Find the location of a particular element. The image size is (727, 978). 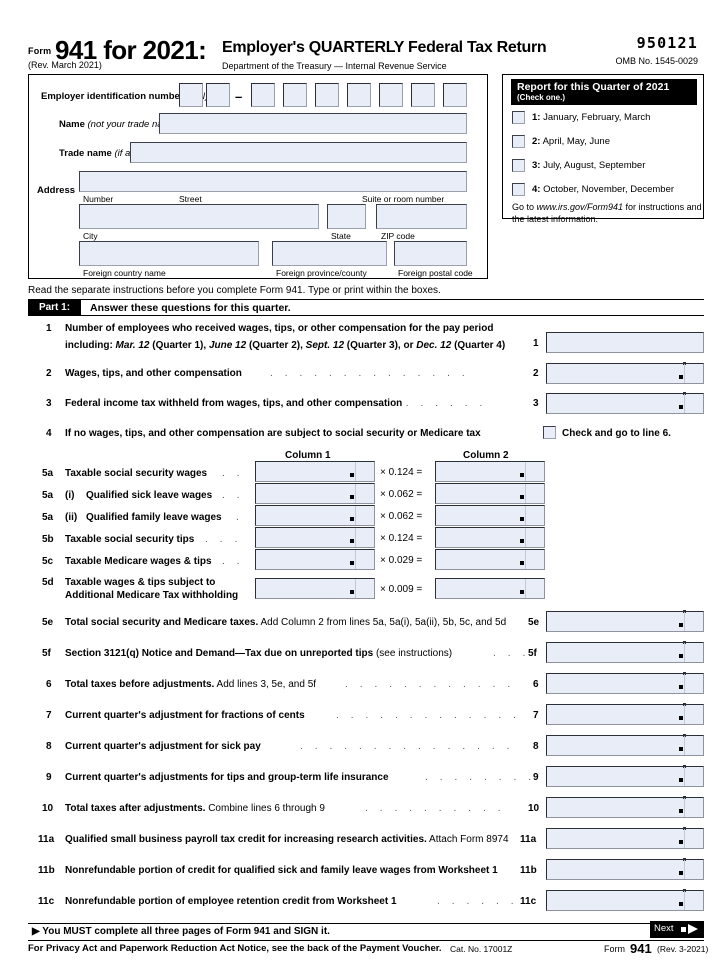

line-11c-ref-number: 11c is located at coordinates (528, 901).